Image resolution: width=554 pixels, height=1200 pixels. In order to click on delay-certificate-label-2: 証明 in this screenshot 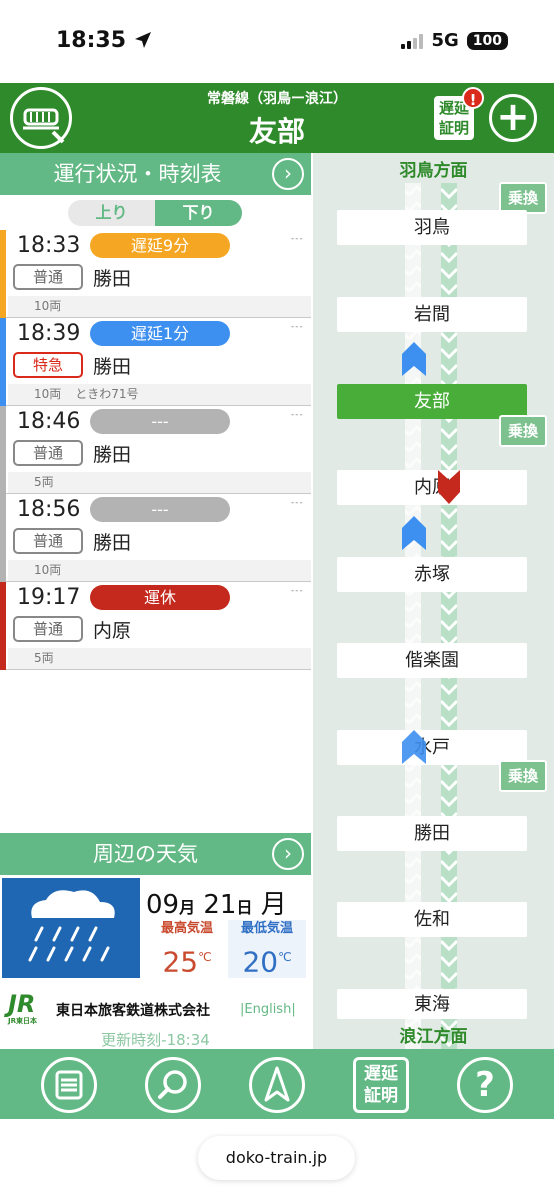, I will do `click(453, 128)`.